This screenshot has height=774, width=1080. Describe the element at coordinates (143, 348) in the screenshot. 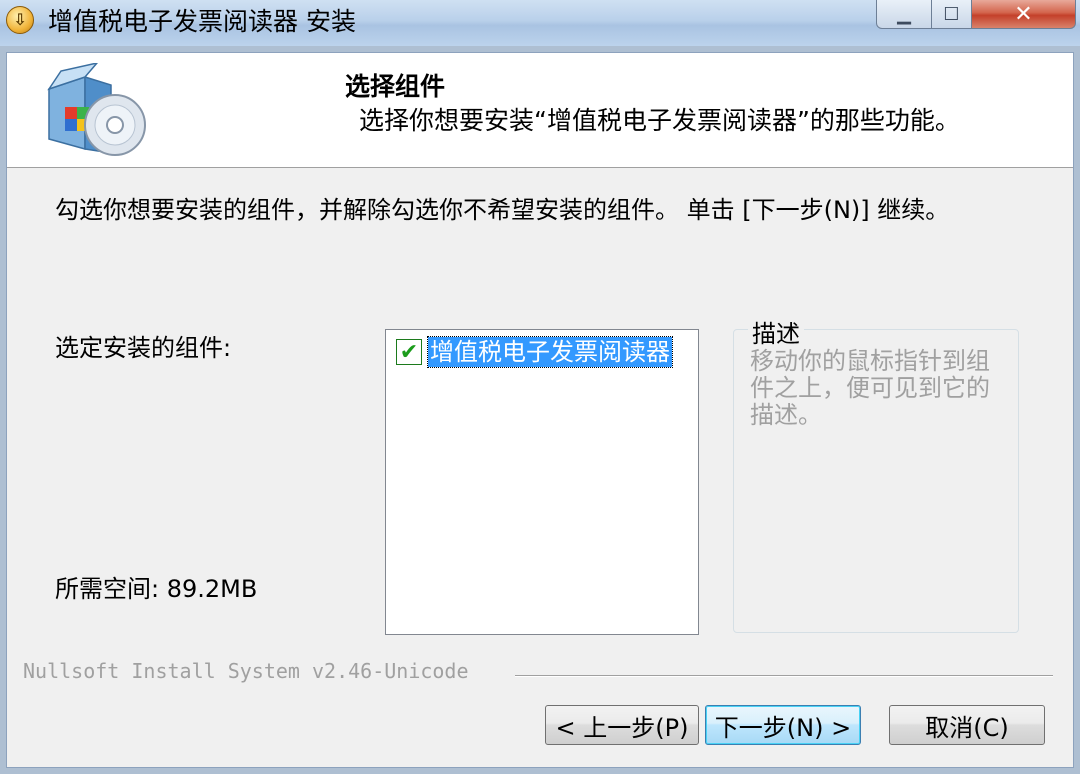

I see `select-components-label: 选定安装的组件:` at that location.